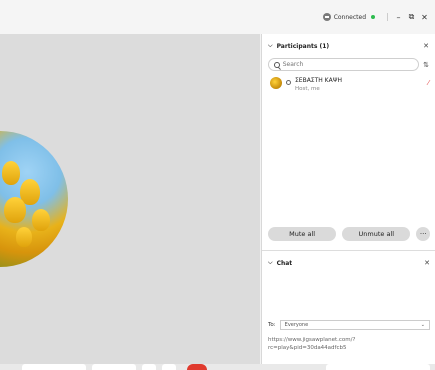 The image size is (435, 370). Describe the element at coordinates (348, 46) in the screenshot. I see `participants-header: ⌵ Participants (1) ✕` at that location.